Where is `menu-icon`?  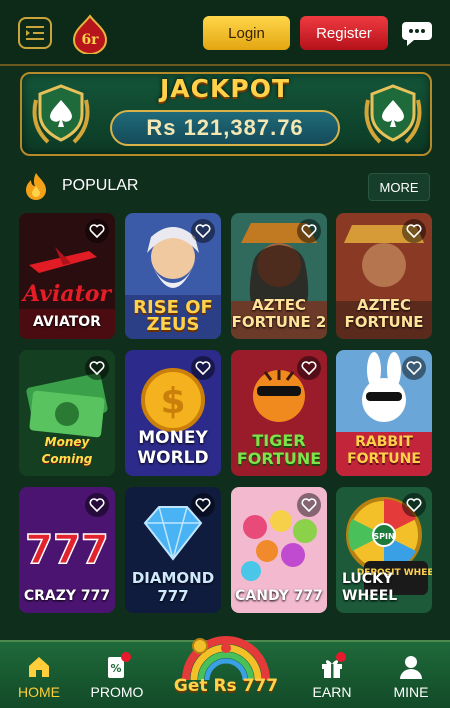
menu-icon is located at coordinates (35, 33).